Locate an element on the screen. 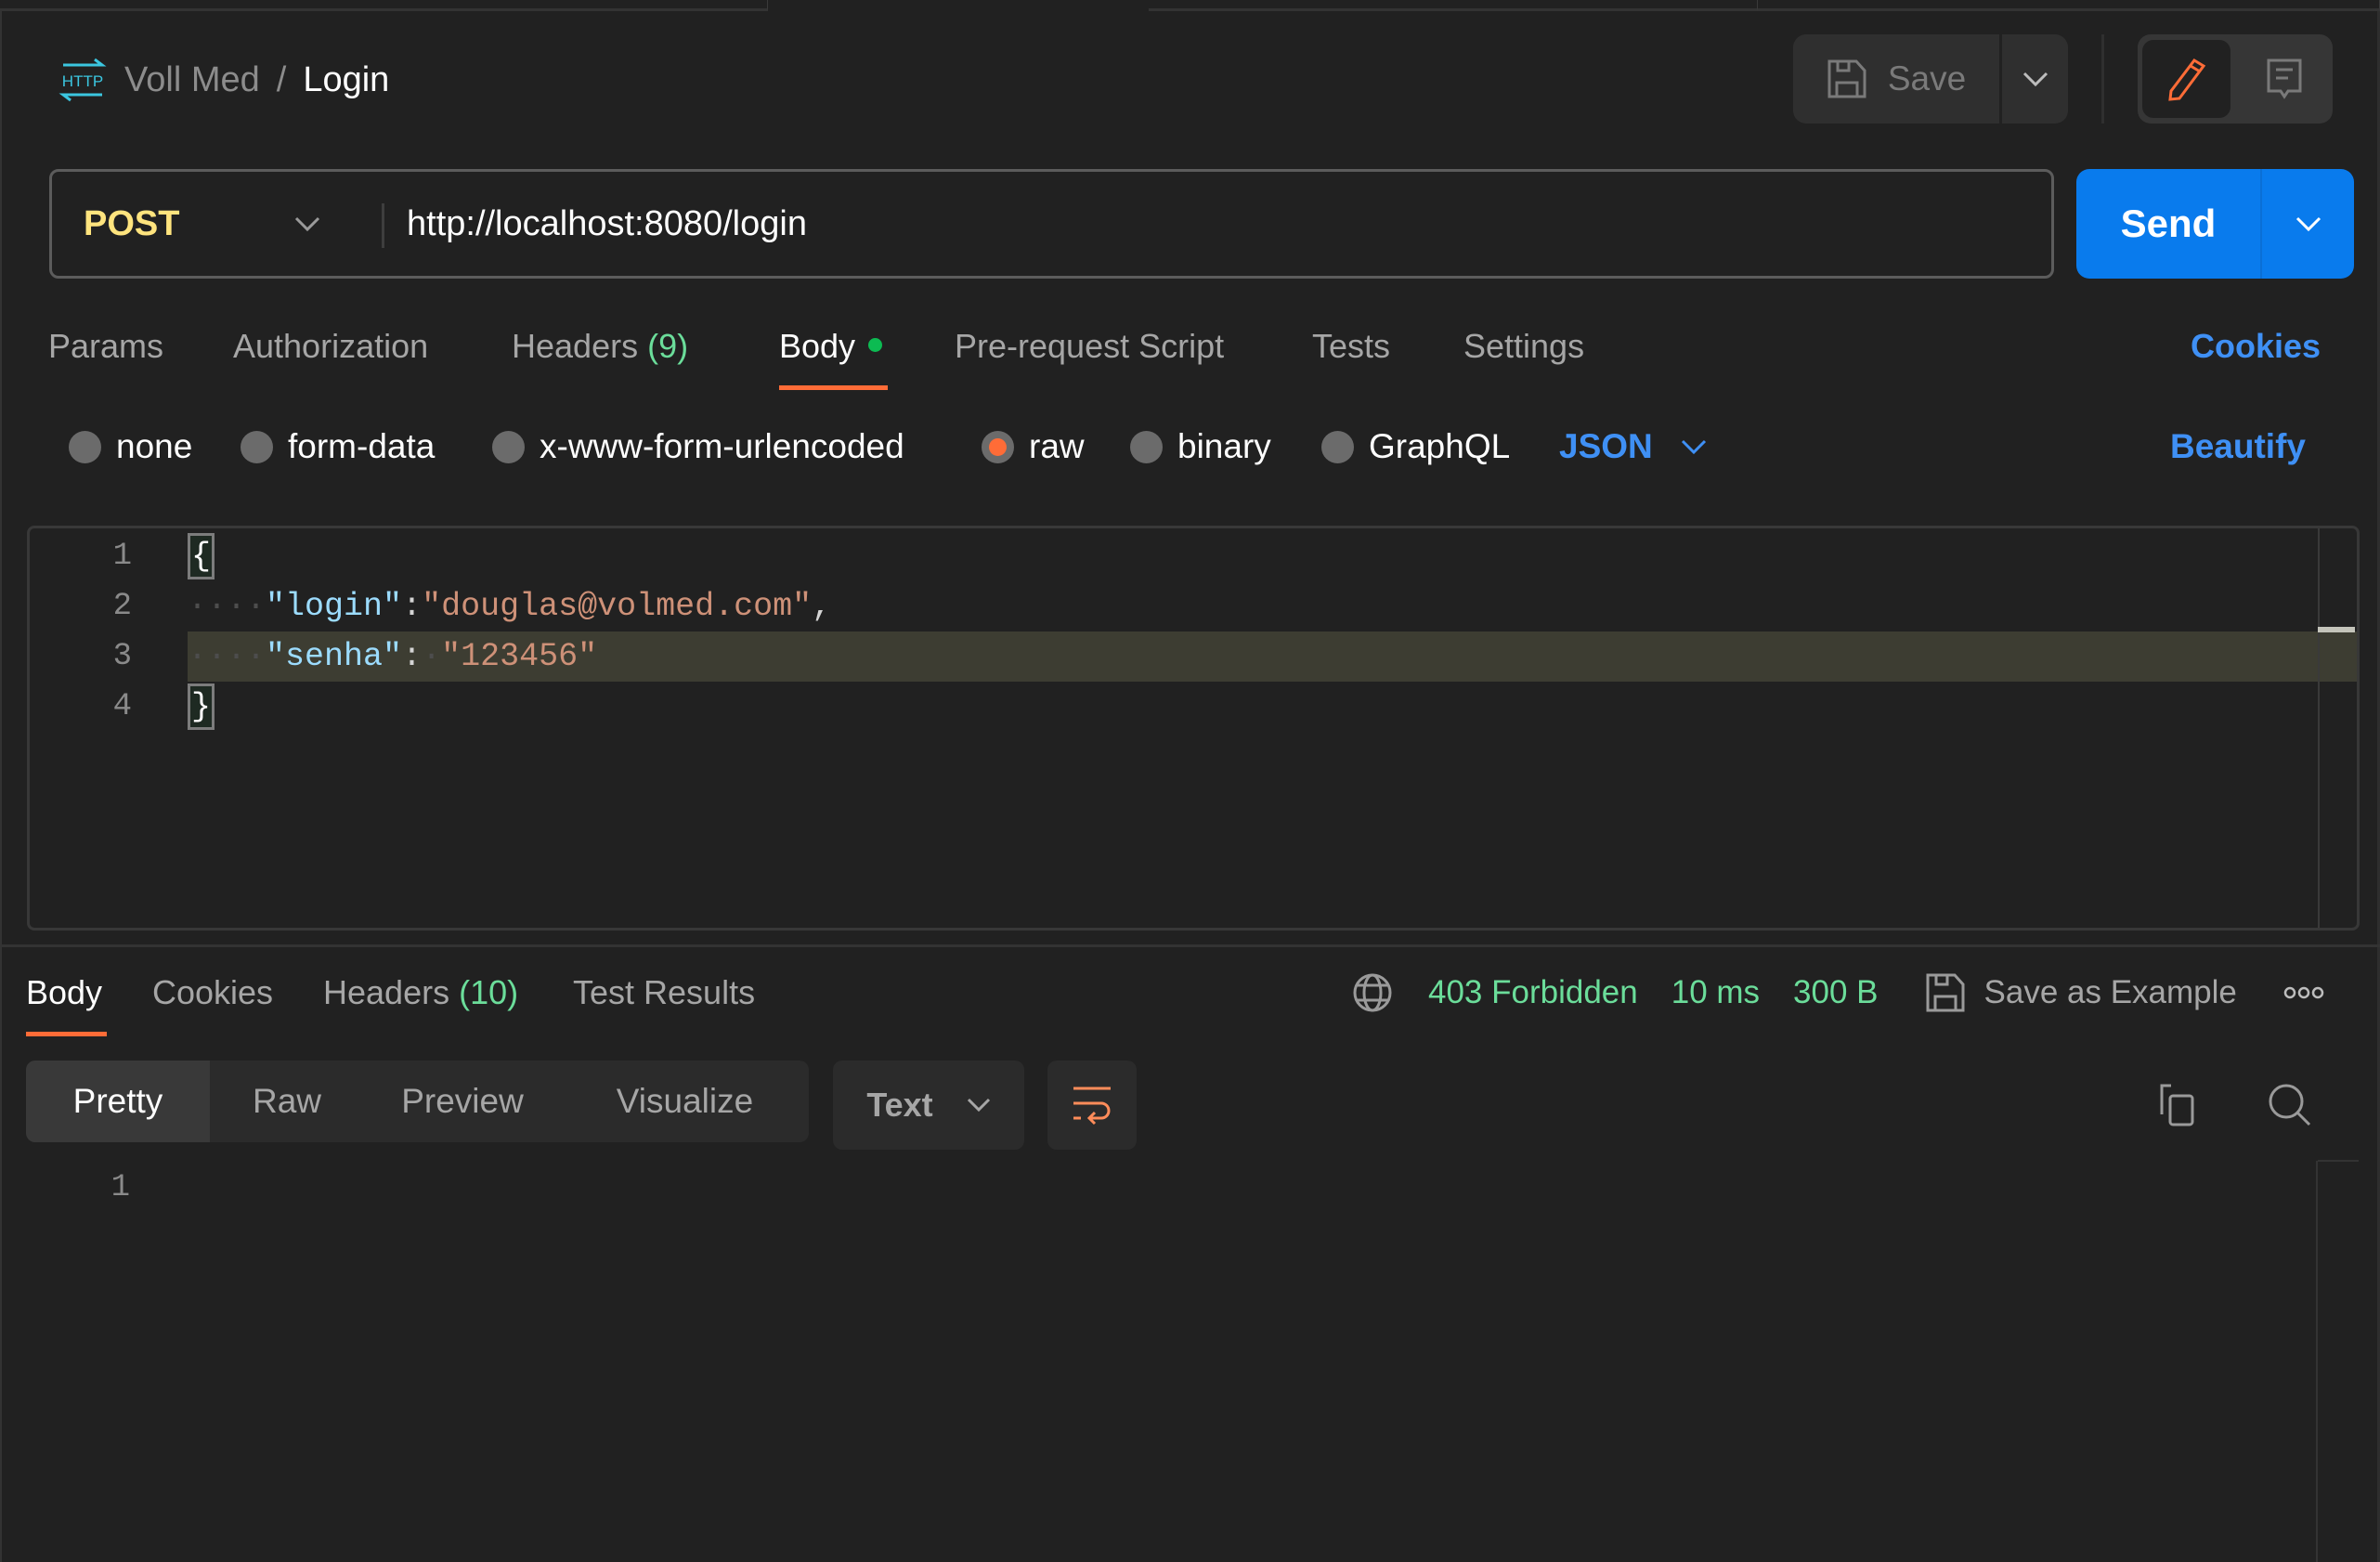  svg-text: HTTP is located at coordinates (82, 81).